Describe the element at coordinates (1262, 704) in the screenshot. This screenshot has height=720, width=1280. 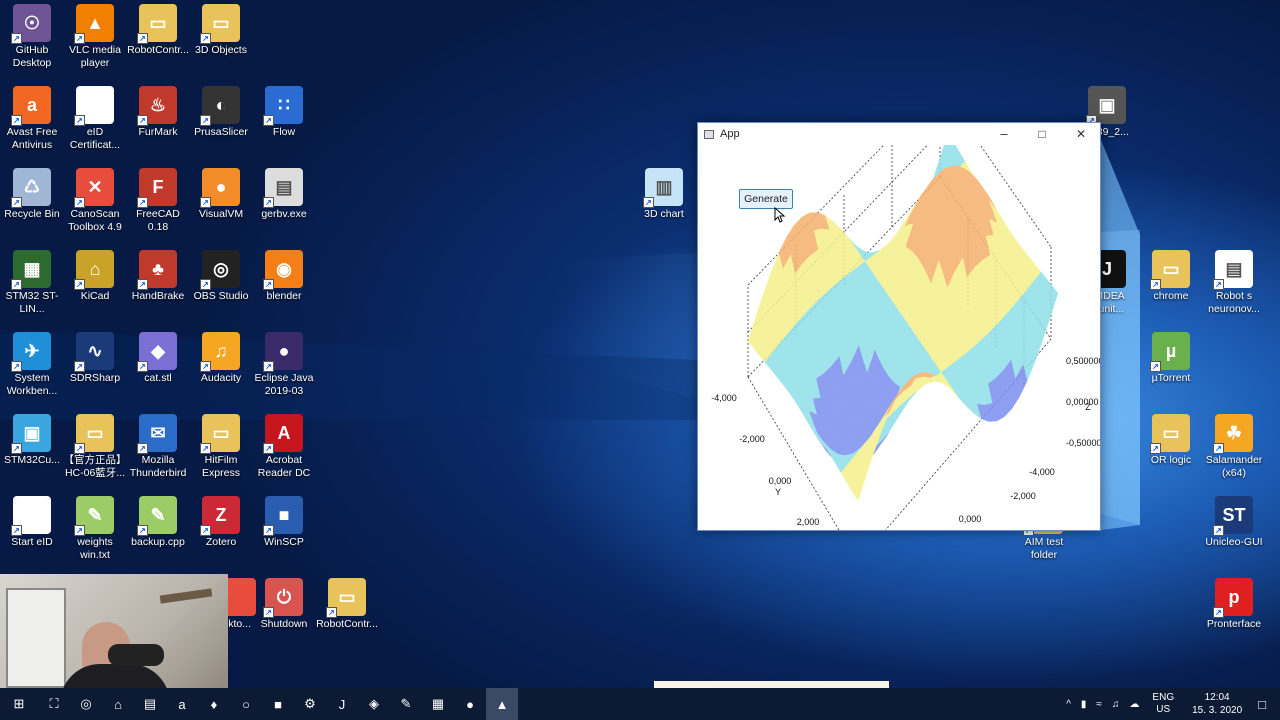
I see `notification-icon: □` at that location.